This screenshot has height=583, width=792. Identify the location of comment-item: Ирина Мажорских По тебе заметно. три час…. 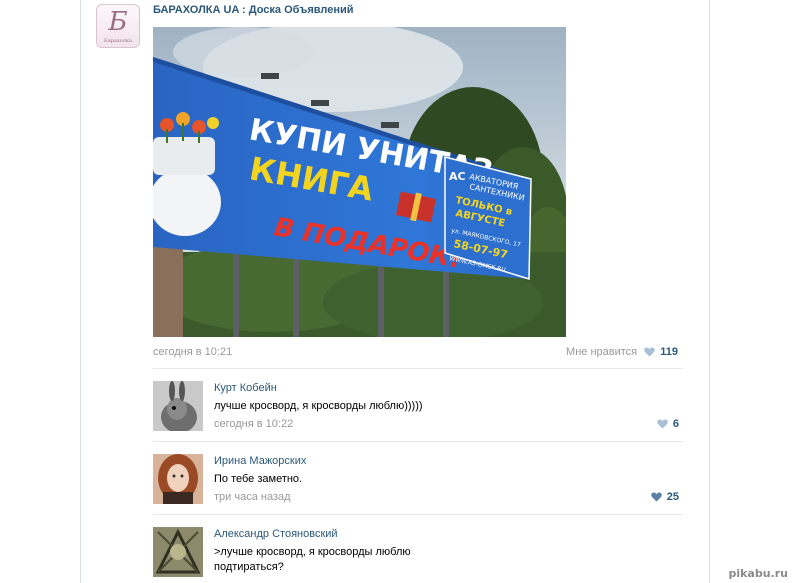
(418, 480).